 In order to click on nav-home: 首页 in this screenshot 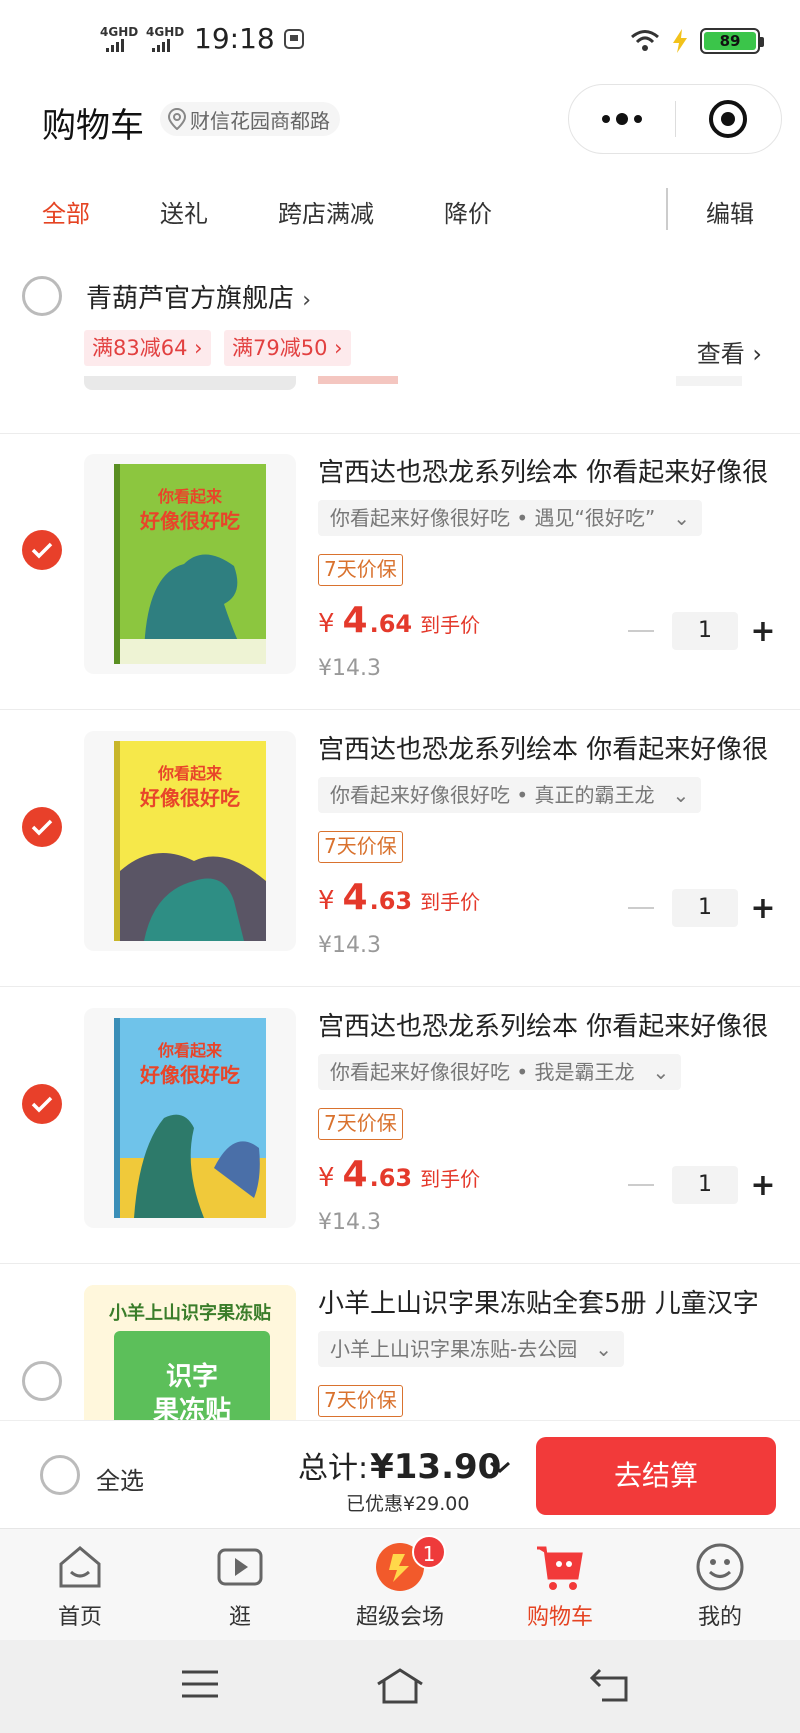, I will do `click(80, 1585)`.